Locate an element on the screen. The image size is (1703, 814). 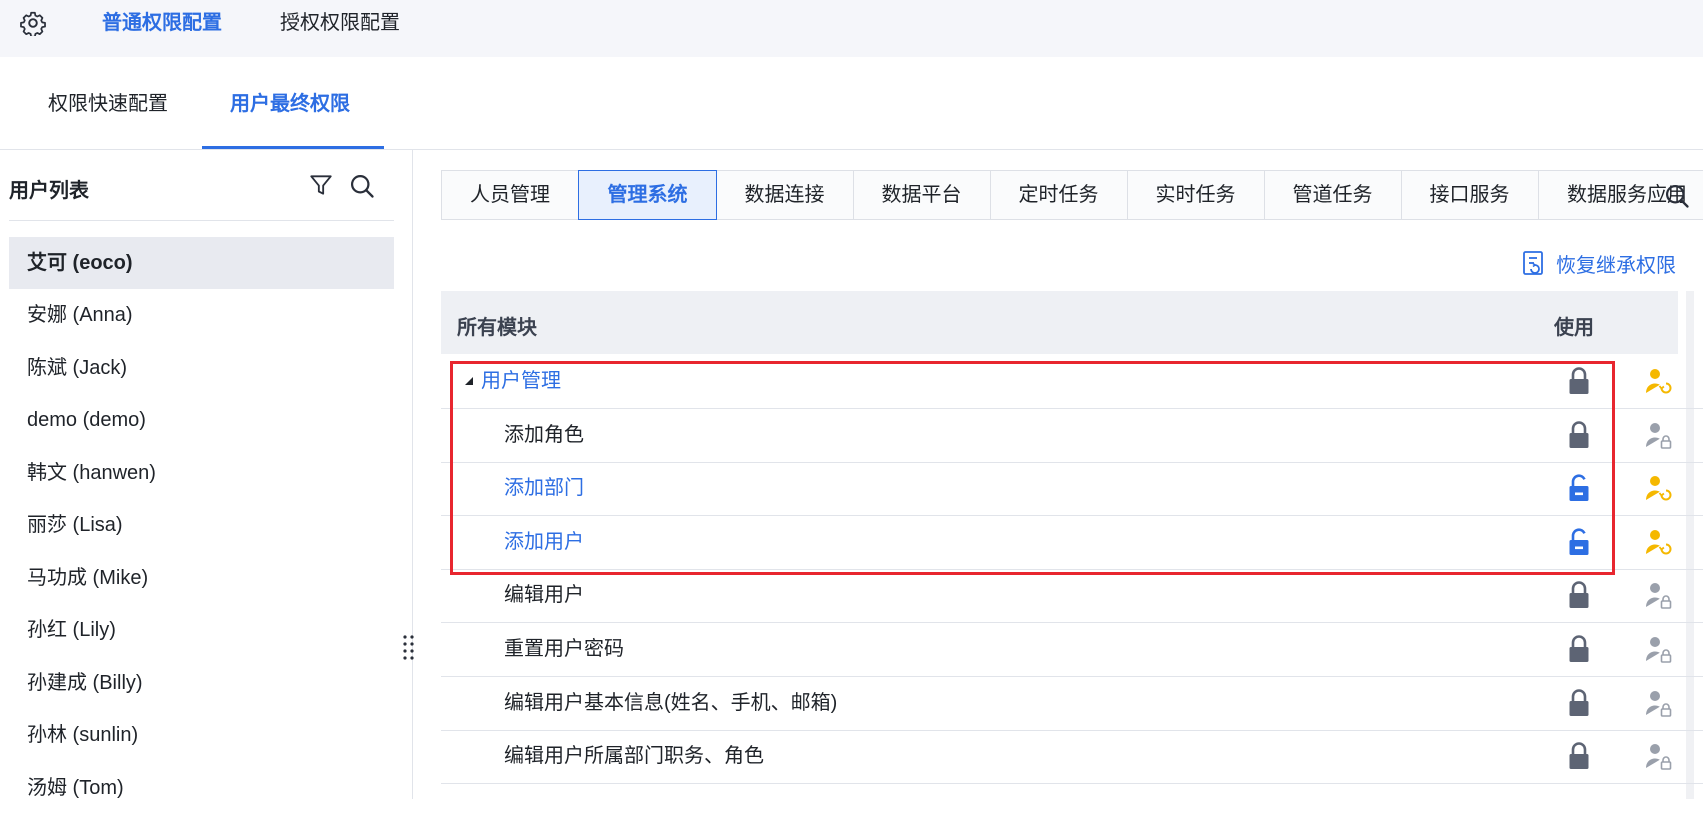
table-header: 所有模块 使用 is located at coordinates (1059, 322).